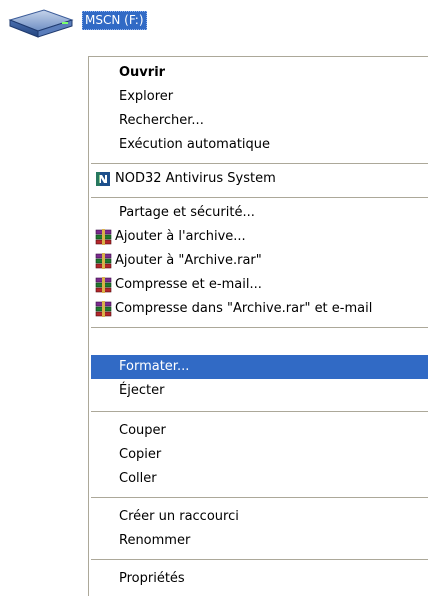 Image resolution: width=428 pixels, height=596 pixels. Describe the element at coordinates (259, 579) in the screenshot. I see `menu-item-properties: Propriétés` at that location.